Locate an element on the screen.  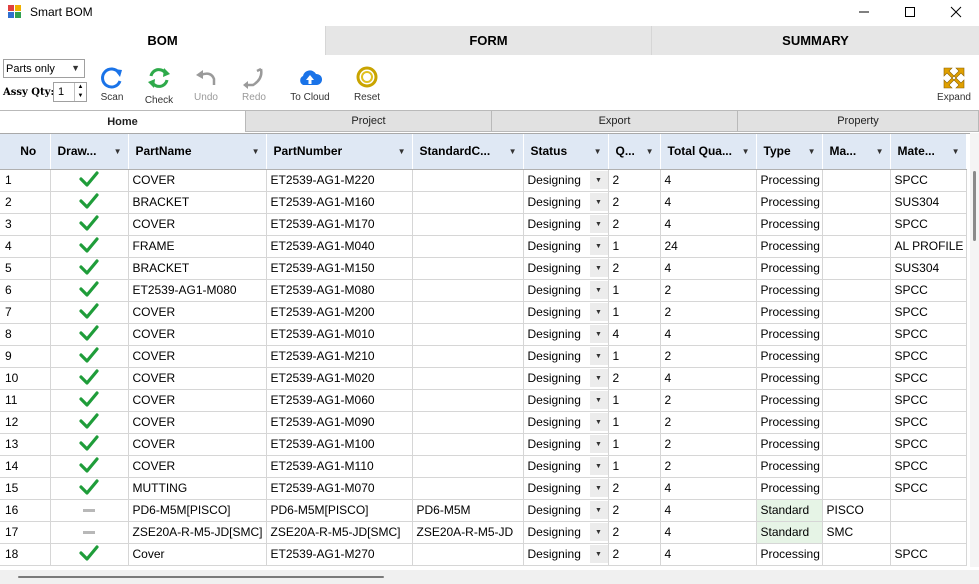
row-number-cell: 16 is located at coordinates (25, 510).